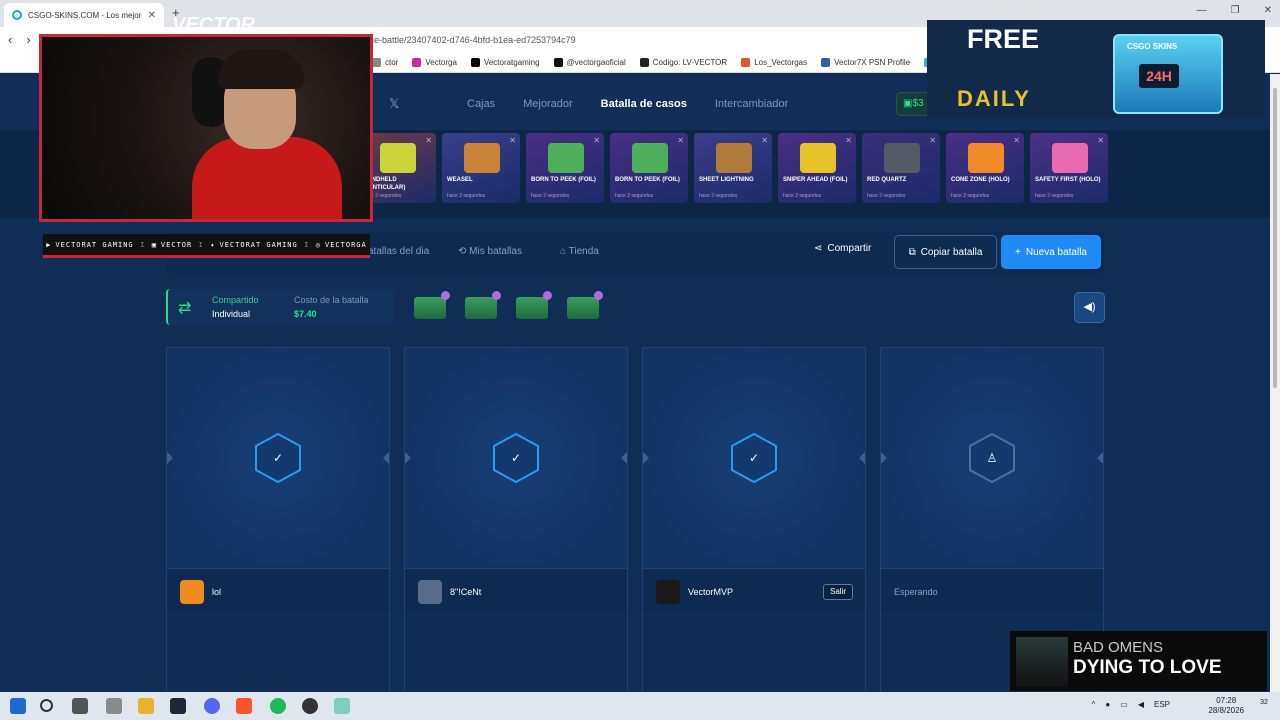 This screenshot has width=1280, height=720. What do you see at coordinates (872, 62) in the screenshot?
I see `bookmark-label: Vector7X PSN Profile` at bounding box center [872, 62].